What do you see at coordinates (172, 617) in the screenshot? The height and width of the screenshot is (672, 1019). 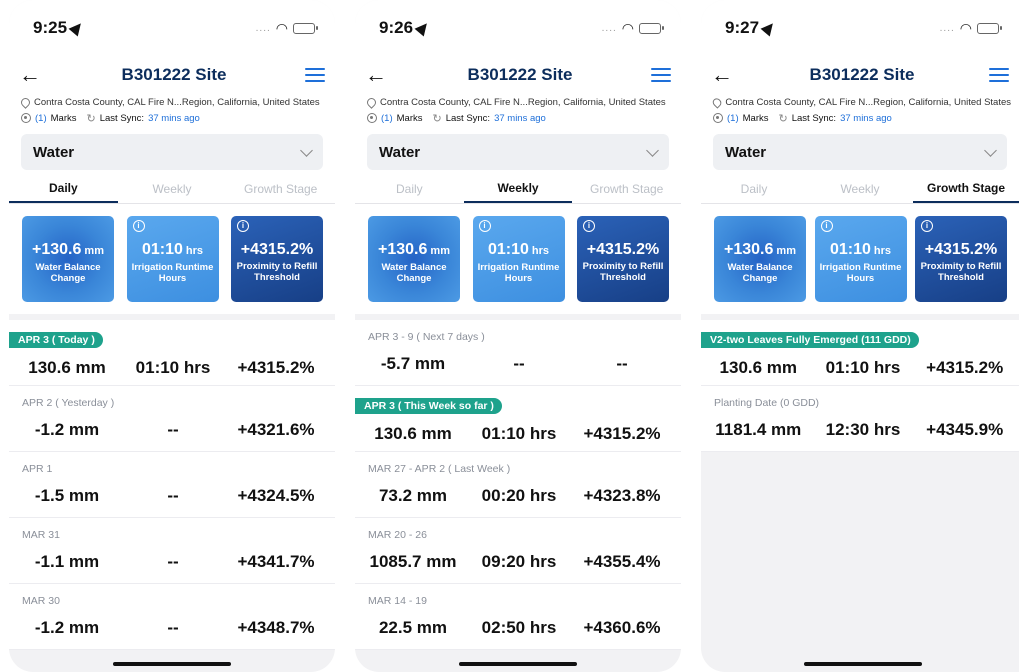 I see `list-item: MAR 30 -1.2 mm -- +4348.7%` at bounding box center [172, 617].